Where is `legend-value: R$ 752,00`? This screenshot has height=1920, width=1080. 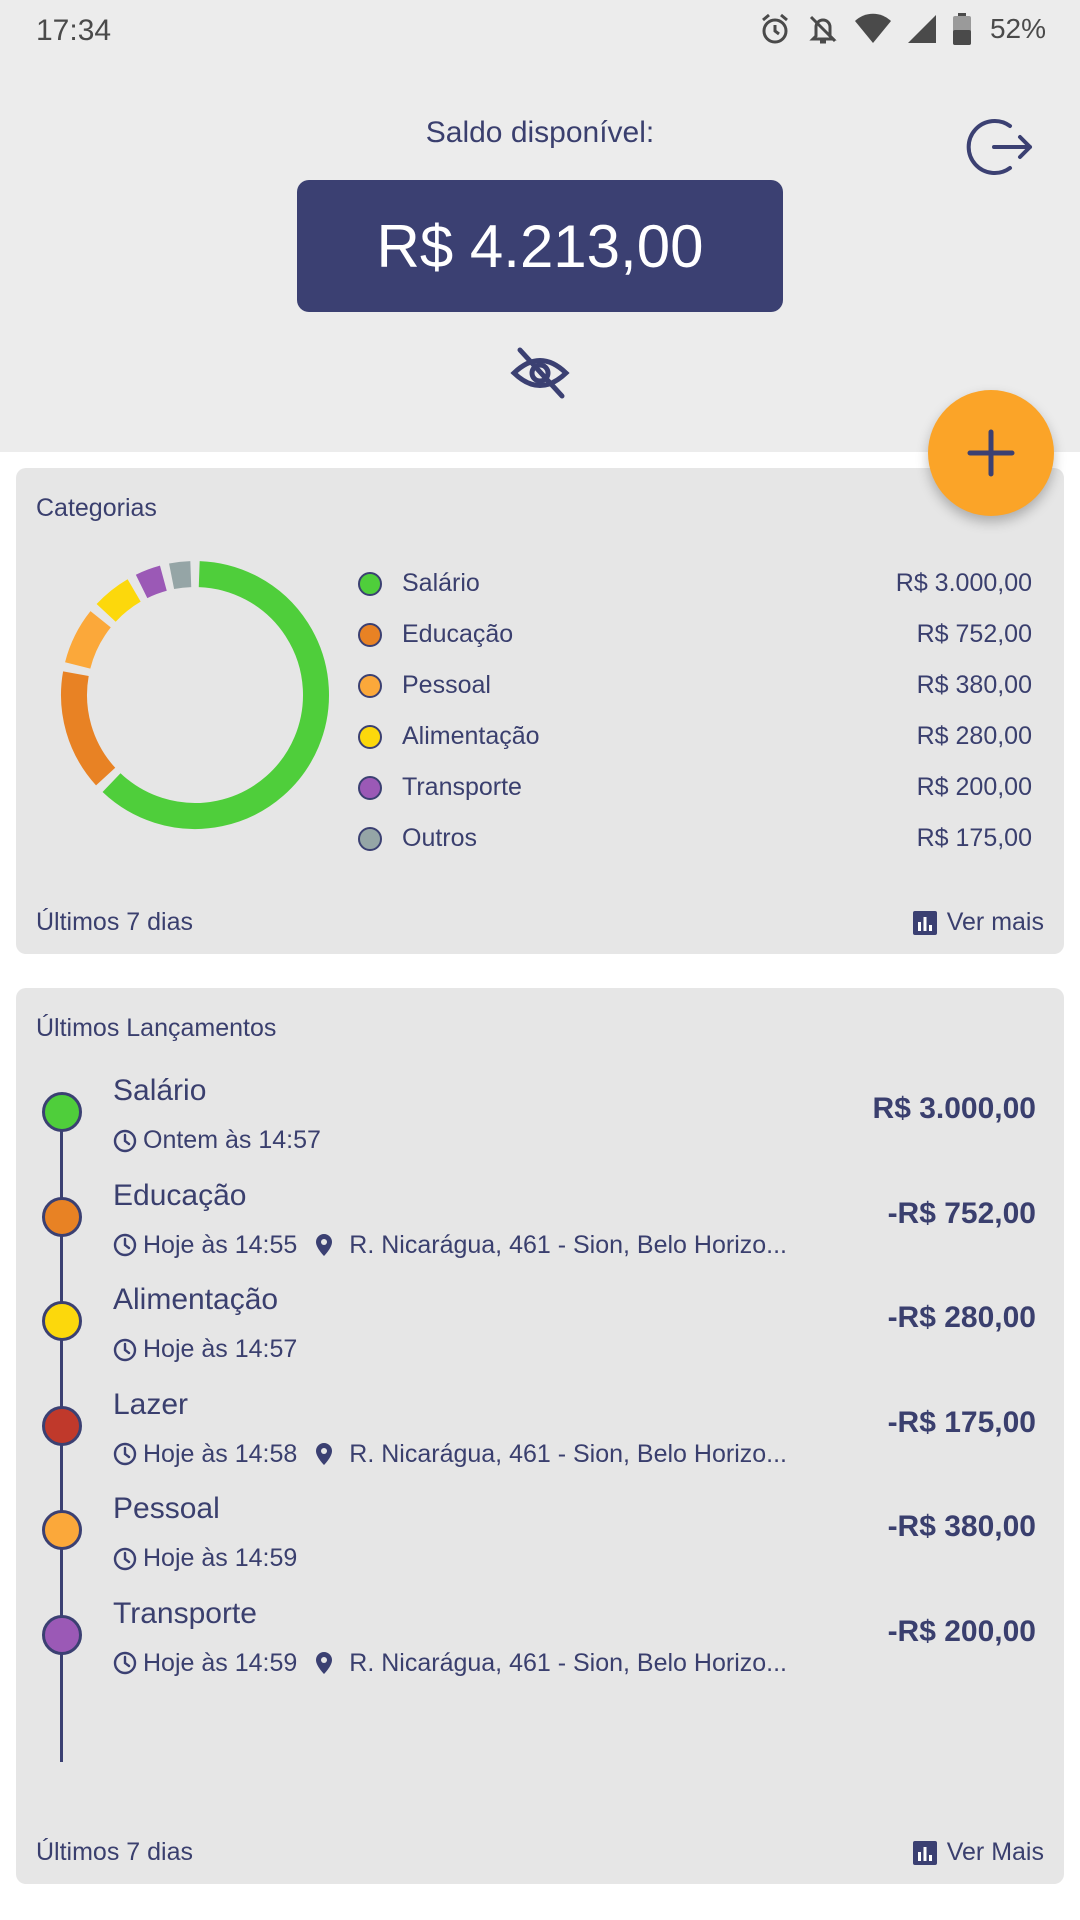 legend-value: R$ 752,00 is located at coordinates (974, 634).